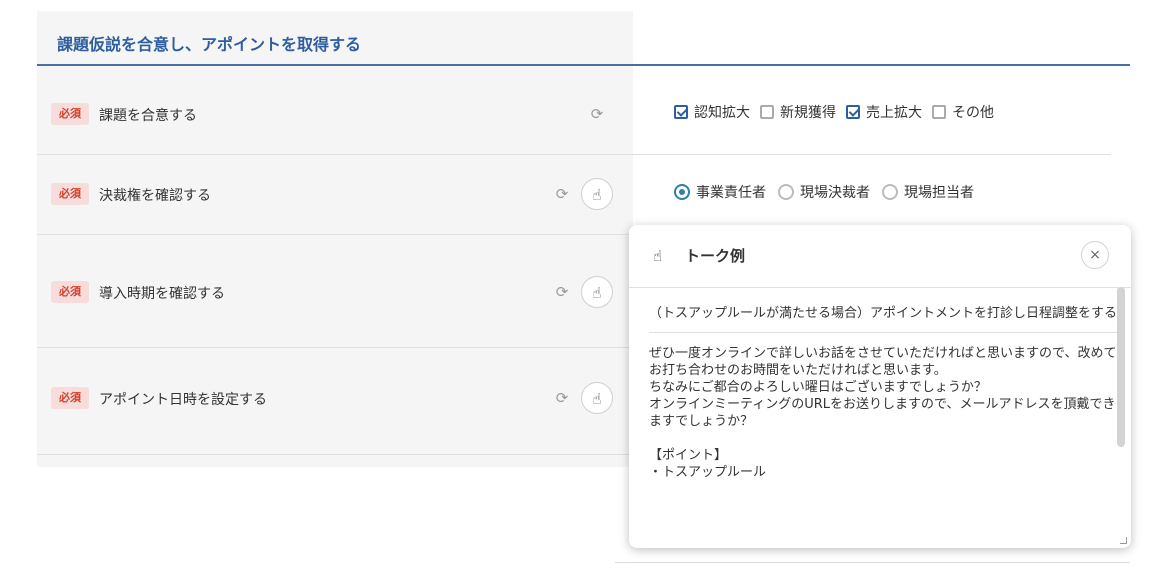  I want to click on checkbox-item: 売上拡大, so click(884, 112).